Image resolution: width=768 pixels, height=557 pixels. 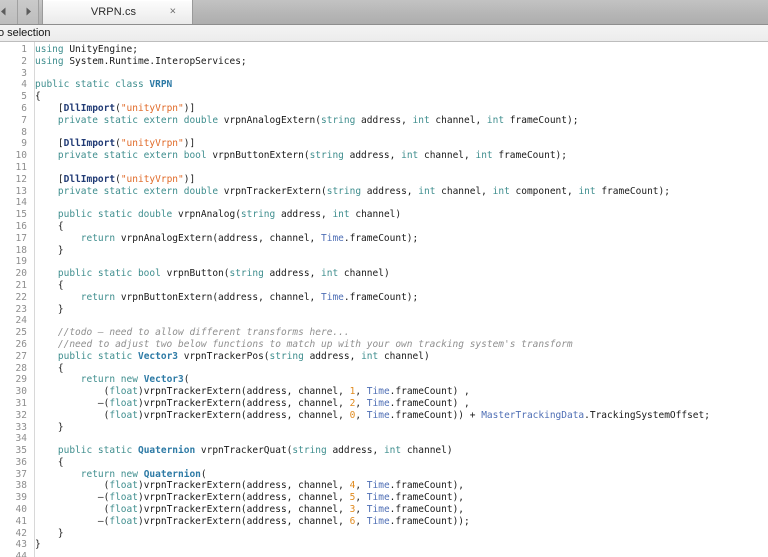 What do you see at coordinates (98, 238) in the screenshot?
I see `token-kw: return` at bounding box center [98, 238].